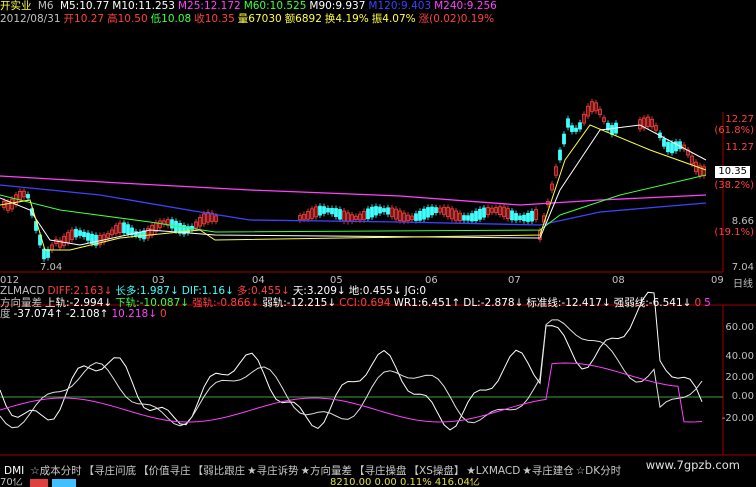 The image size is (756, 487). I want to click on status-left: 70亿, so click(11, 482).